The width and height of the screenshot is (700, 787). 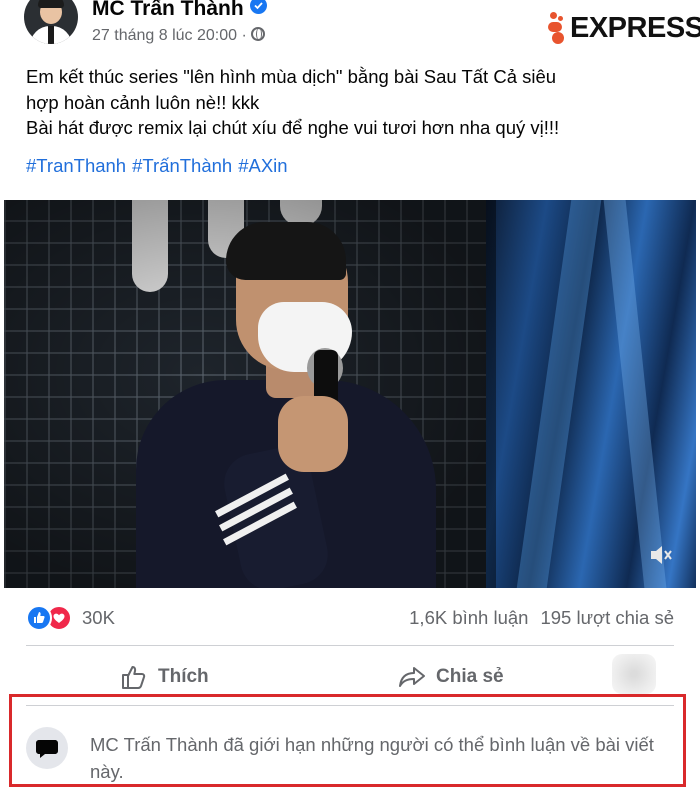 What do you see at coordinates (134, 677) in the screenshot?
I see `like-icon` at bounding box center [134, 677].